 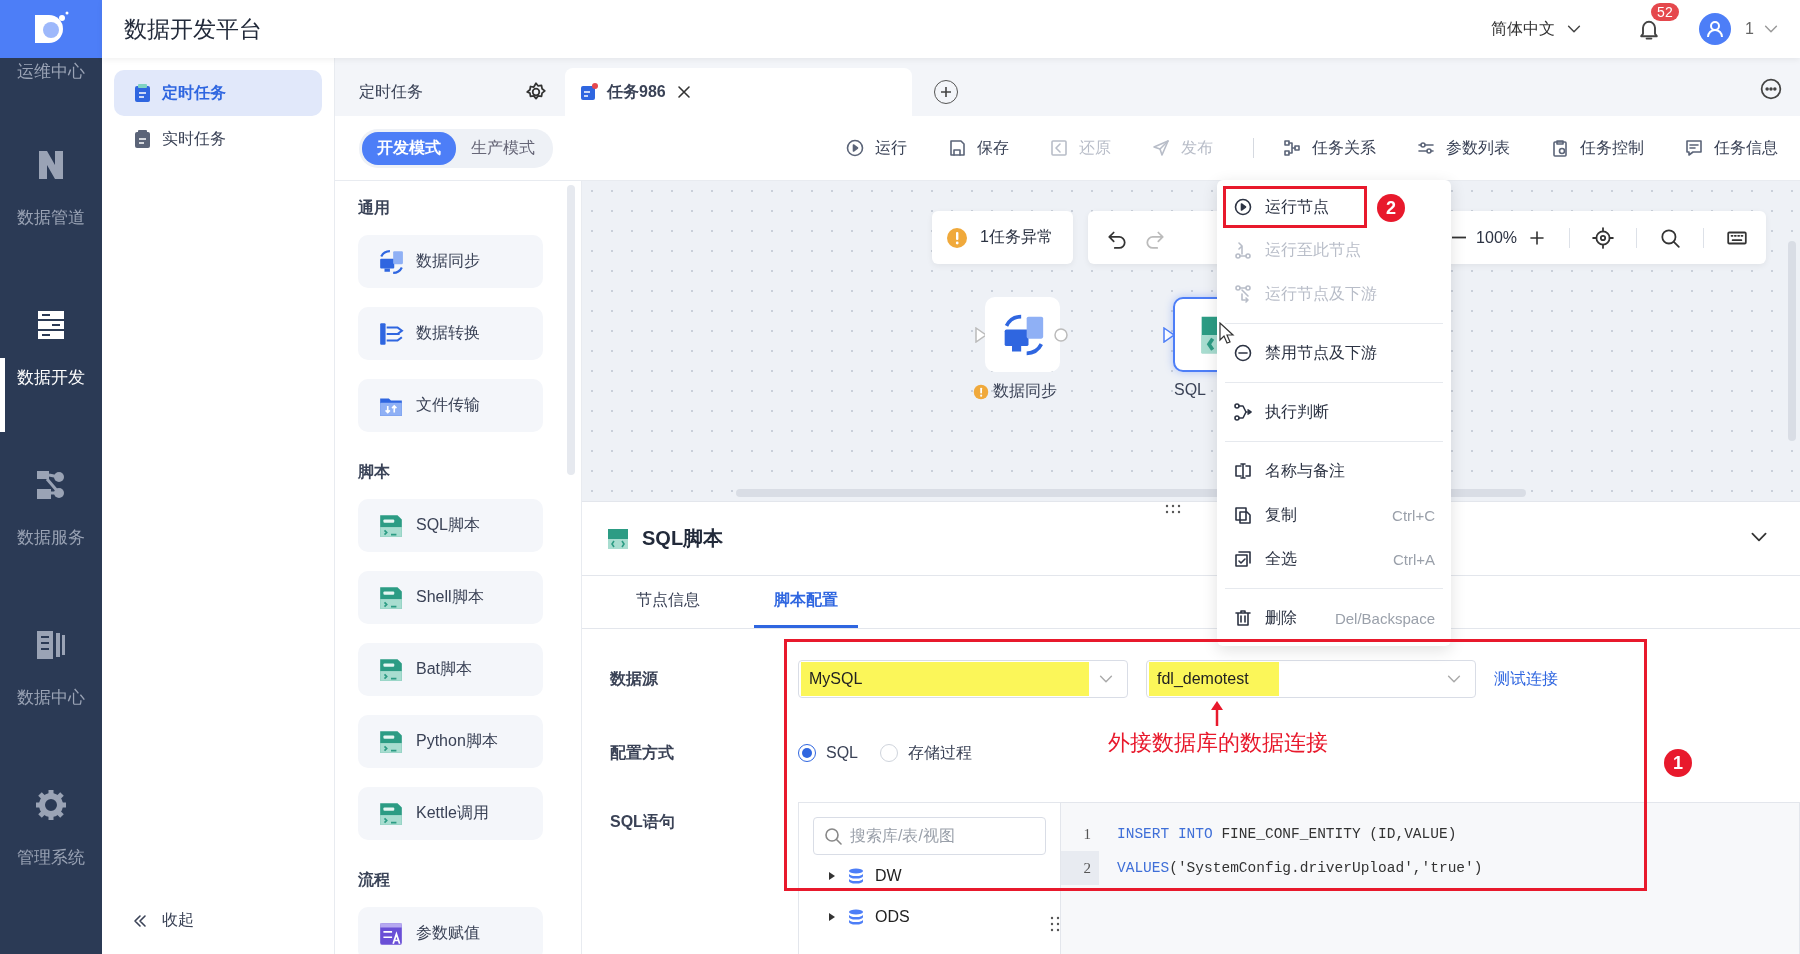 I want to click on toolbar-button: 任务关系, so click(x=1329, y=148).